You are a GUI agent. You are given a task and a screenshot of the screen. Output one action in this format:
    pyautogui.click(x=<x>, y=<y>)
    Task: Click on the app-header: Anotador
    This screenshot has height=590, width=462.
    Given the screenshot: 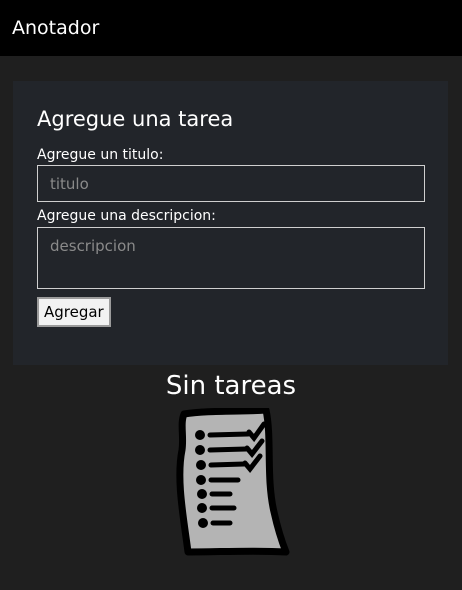 What is the action you would take?
    pyautogui.click(x=231, y=28)
    